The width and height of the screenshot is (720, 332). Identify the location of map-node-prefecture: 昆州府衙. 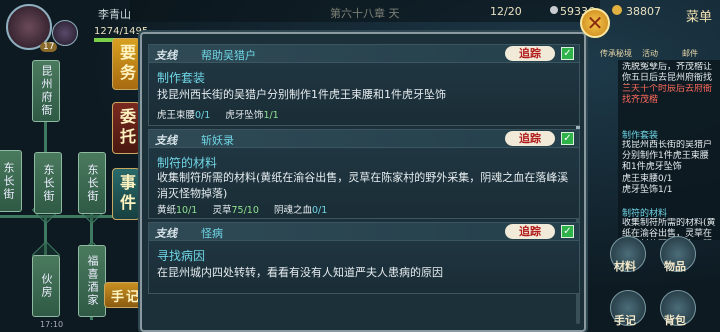
(46, 91).